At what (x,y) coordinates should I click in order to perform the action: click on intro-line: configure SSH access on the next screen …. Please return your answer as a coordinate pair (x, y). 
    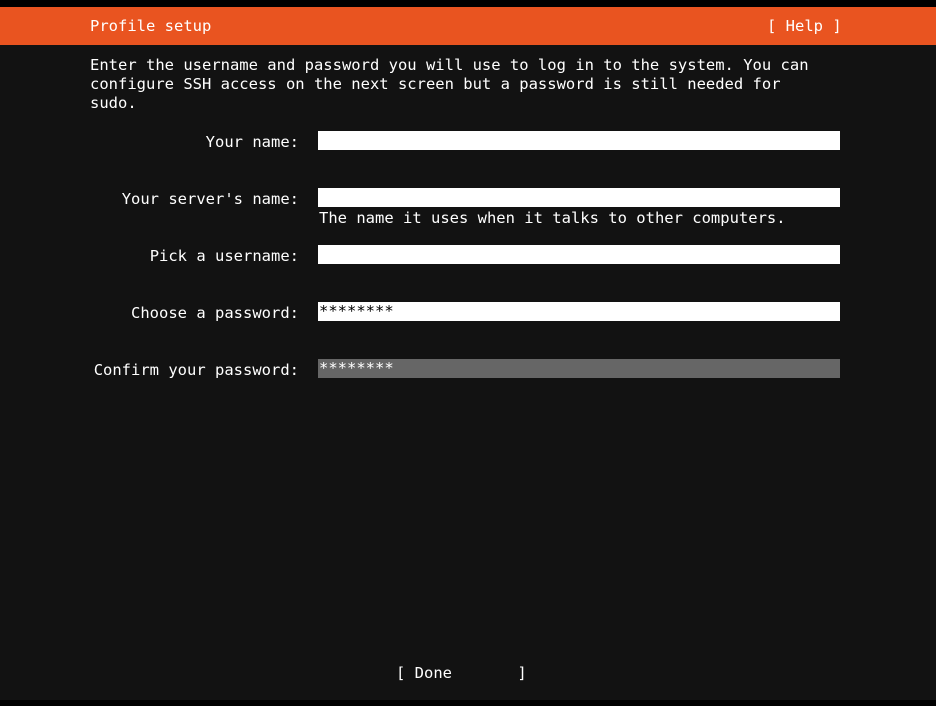
    Looking at the image, I should click on (435, 84).